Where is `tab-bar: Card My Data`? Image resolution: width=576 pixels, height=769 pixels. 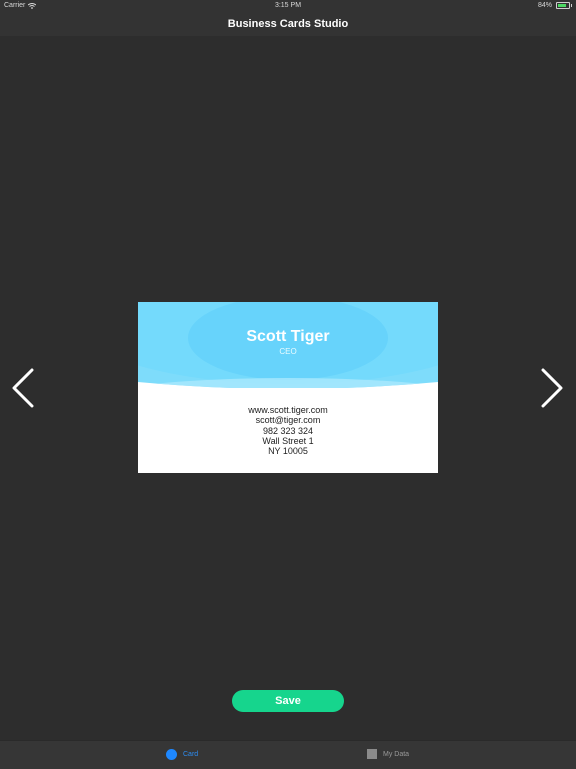 tab-bar: Card My Data is located at coordinates (288, 754).